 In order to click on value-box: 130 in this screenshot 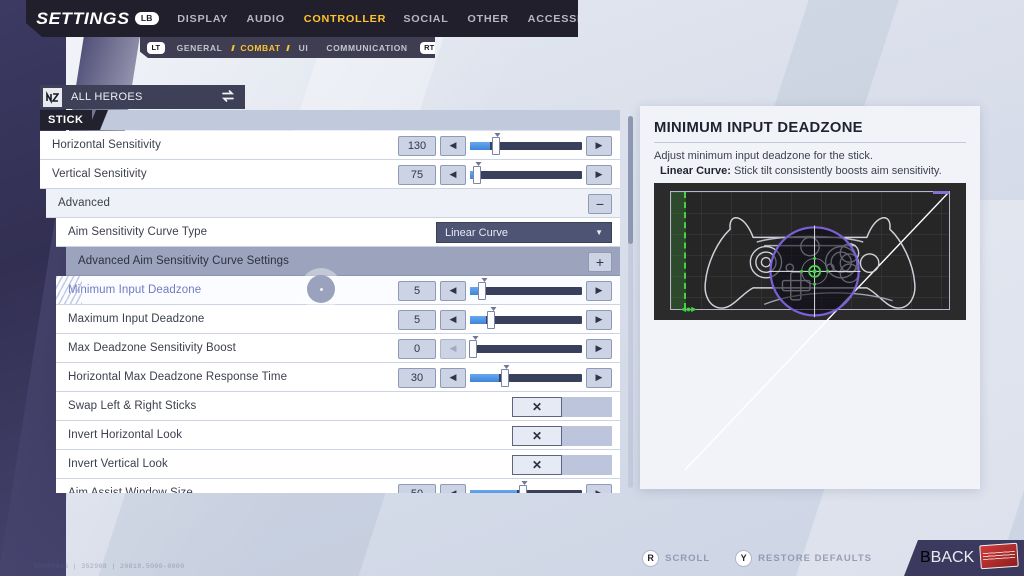, I will do `click(417, 145)`.